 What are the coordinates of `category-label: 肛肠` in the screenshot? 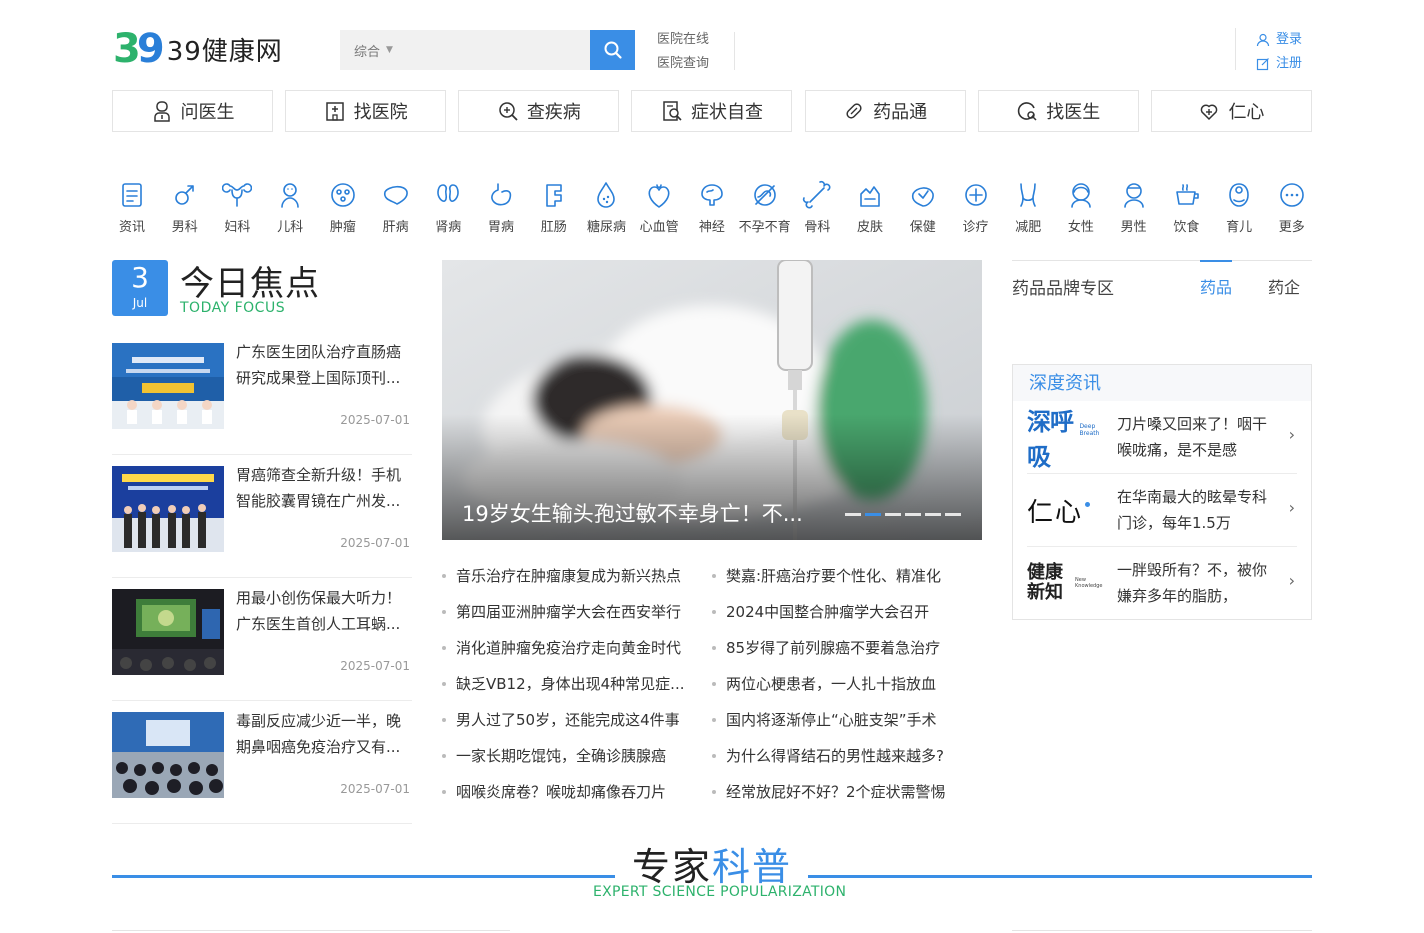 It's located at (553, 227).